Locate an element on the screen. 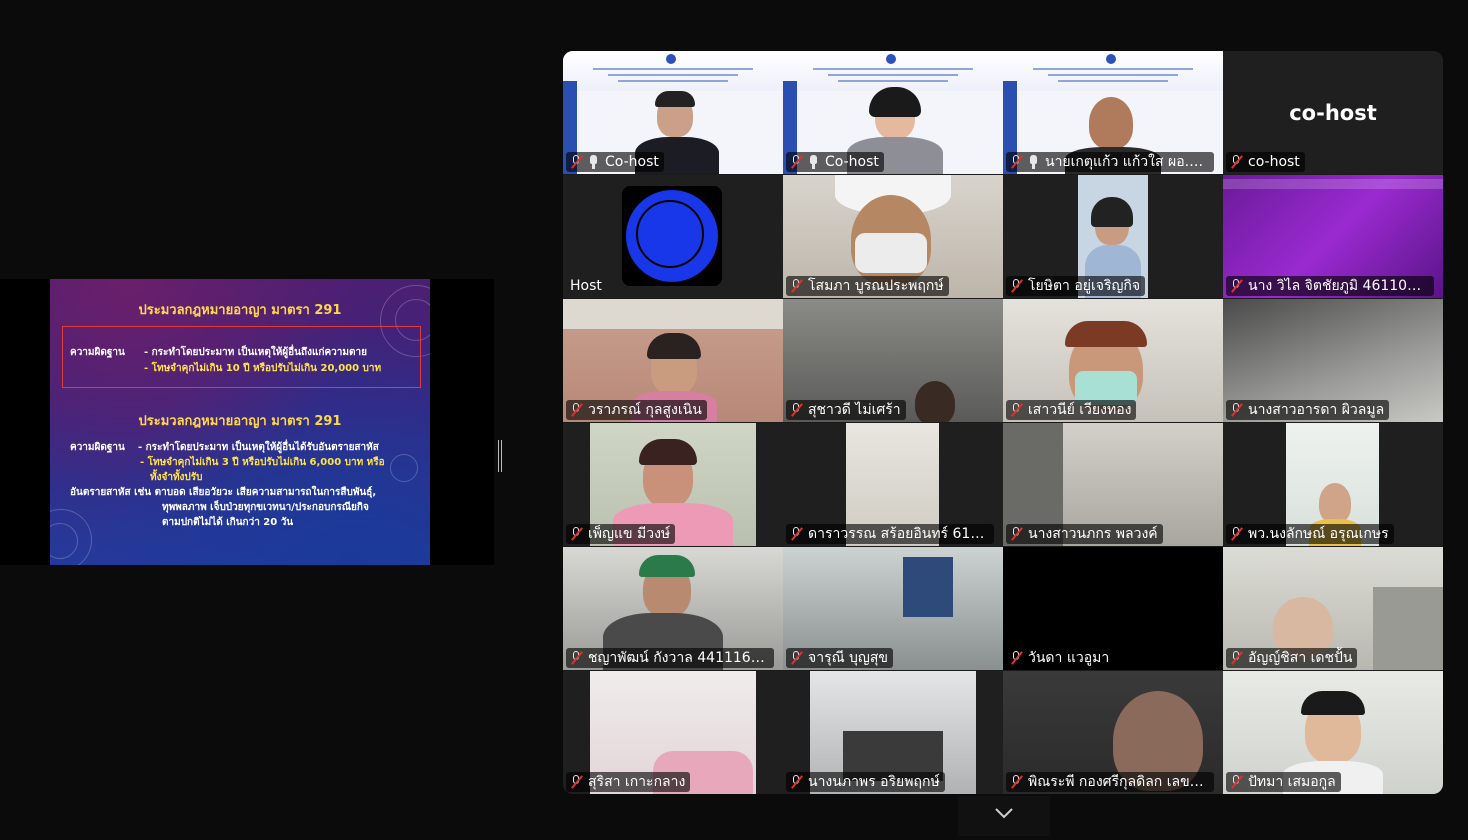  participant-name: สุริสา เกาะกลาง is located at coordinates (637, 782).